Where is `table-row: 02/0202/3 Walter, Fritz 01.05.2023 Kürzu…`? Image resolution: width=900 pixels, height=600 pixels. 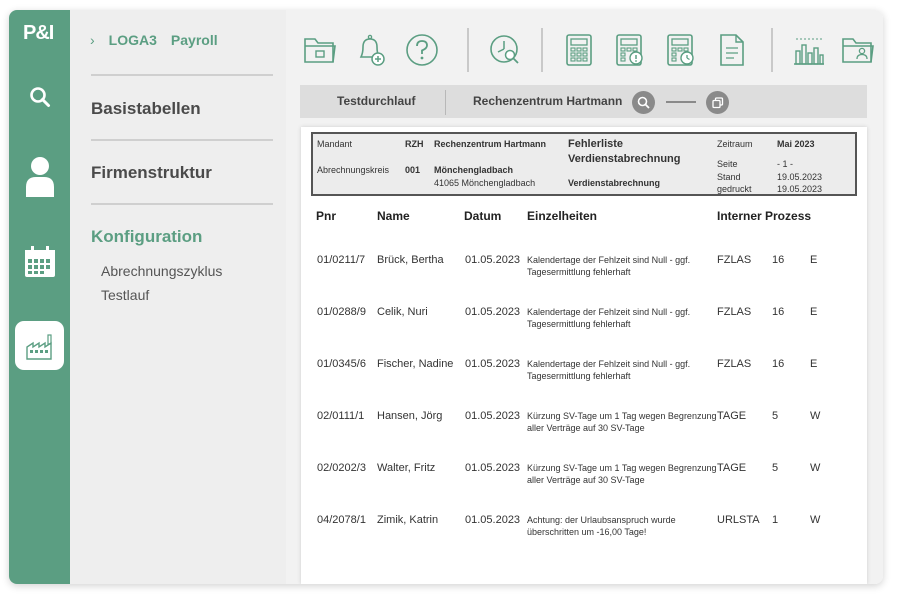 table-row: 02/0202/3 Walter, Fritz 01.05.2023 Kürzu… is located at coordinates (584, 486).